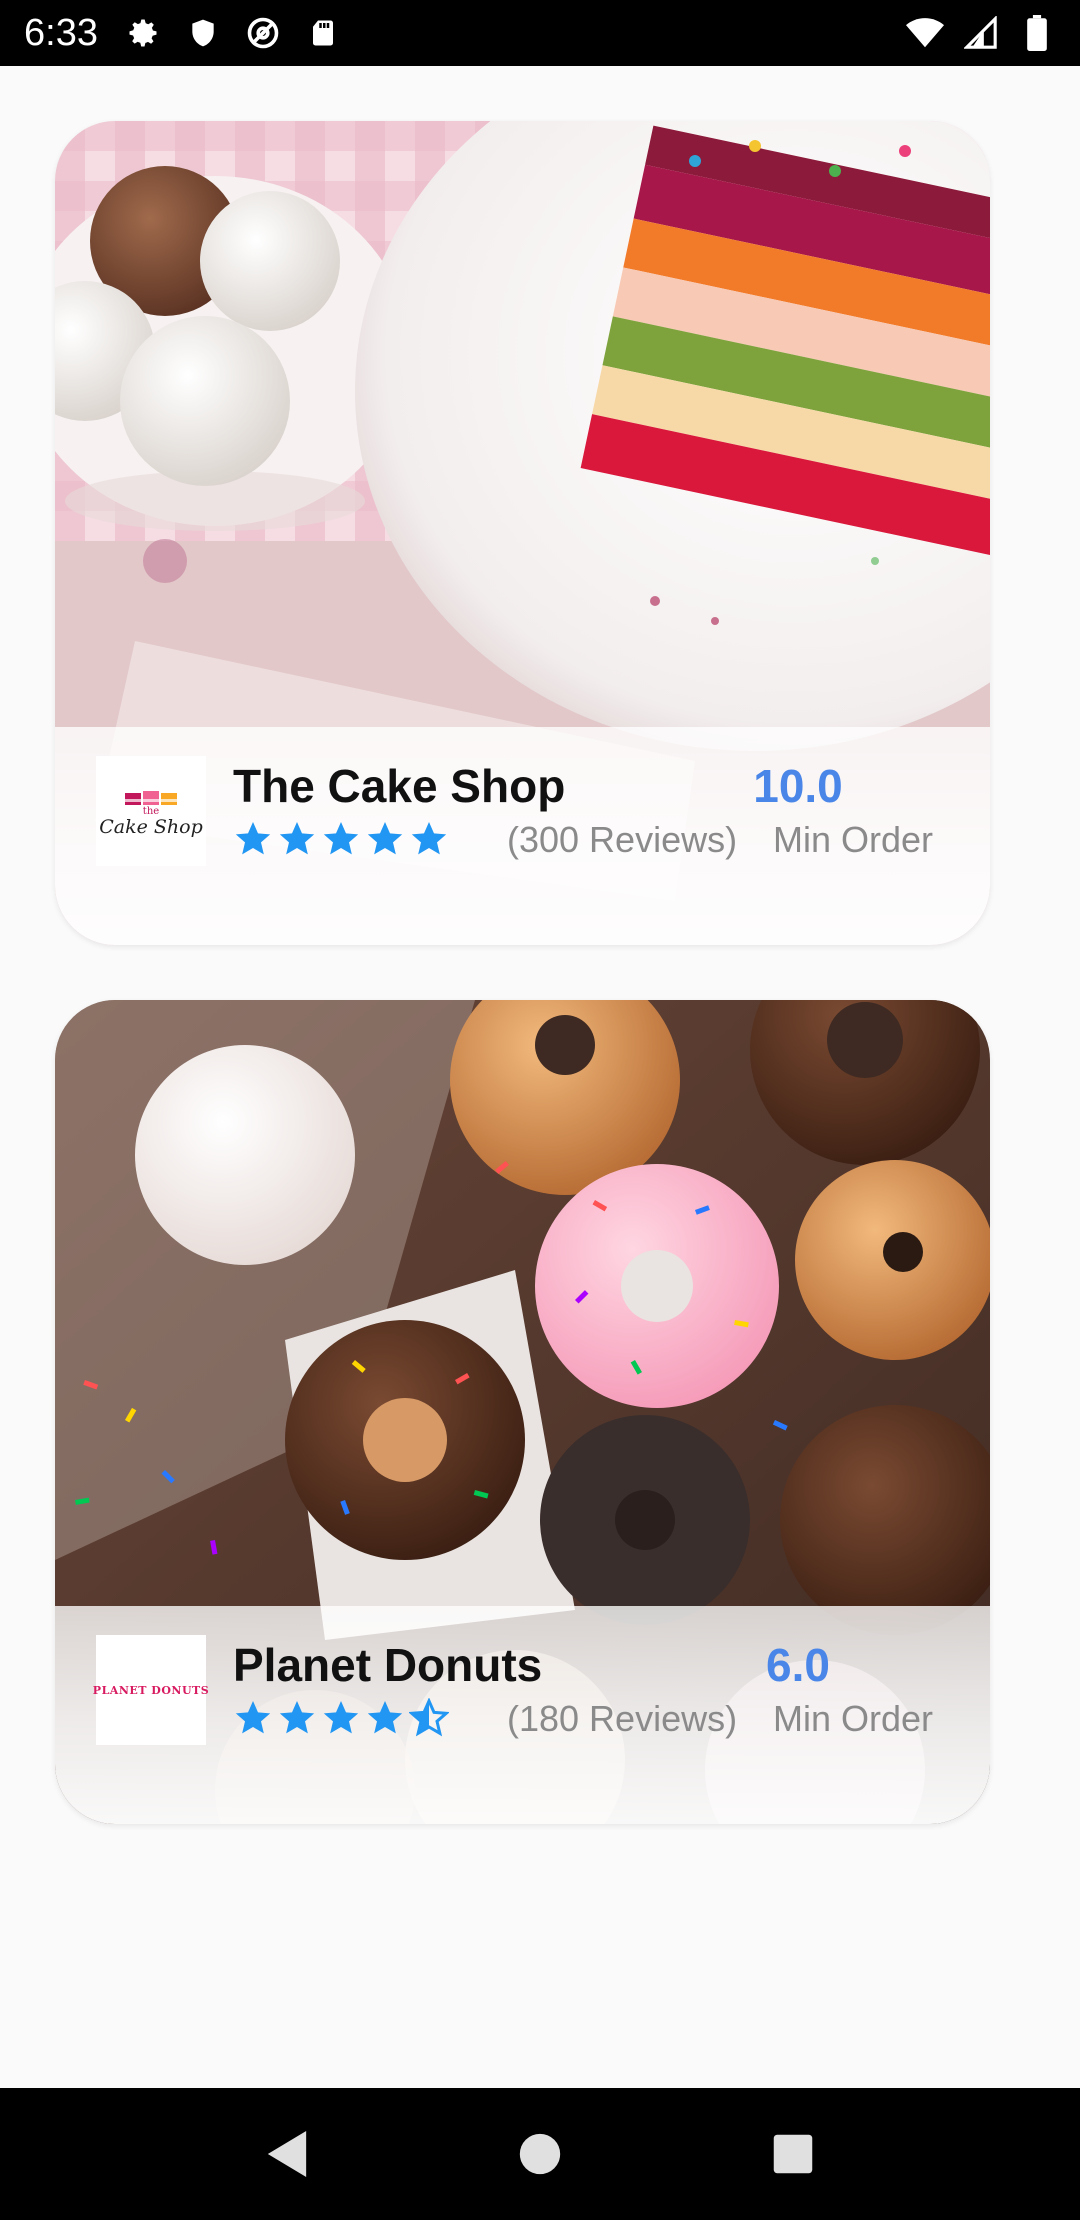 This screenshot has width=1080, height=2220. I want to click on status-bar: 6:33, so click(540, 33).